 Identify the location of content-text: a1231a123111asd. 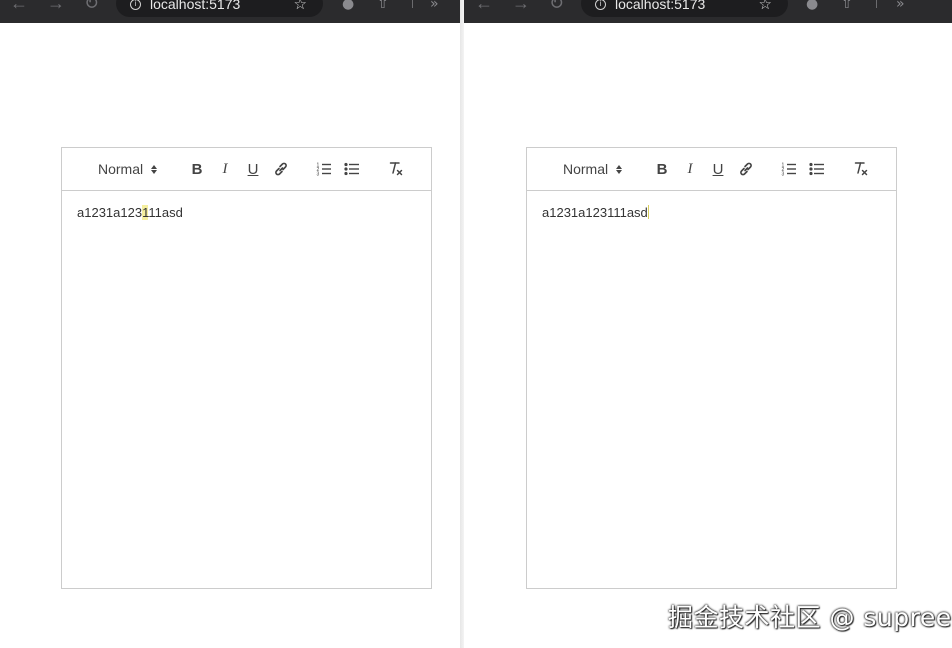
(595, 212).